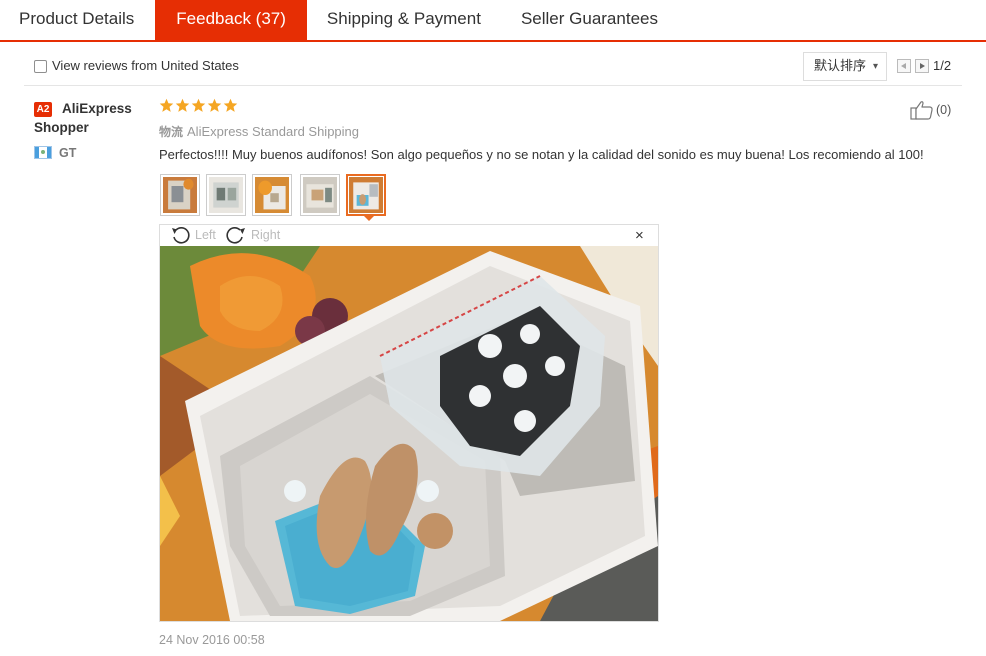 The image size is (986, 656). Describe the element at coordinates (366, 195) in the screenshot. I see `review-photo-thumbnail-selected` at that location.